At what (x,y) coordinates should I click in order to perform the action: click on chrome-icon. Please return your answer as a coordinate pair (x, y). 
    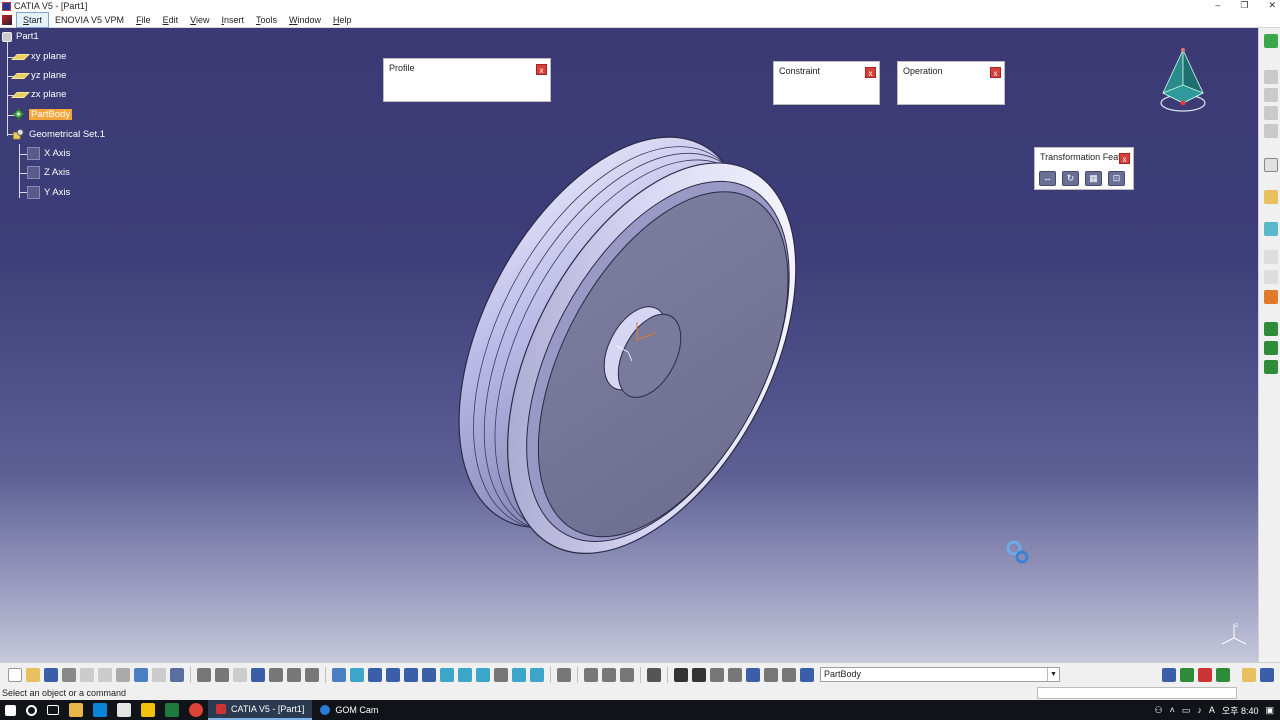
    Looking at the image, I should click on (196, 710).